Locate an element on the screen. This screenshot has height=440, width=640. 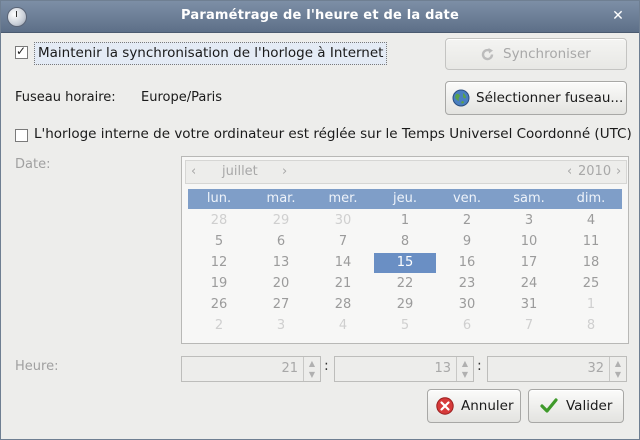
calendar-day: 9 is located at coordinates (467, 242).